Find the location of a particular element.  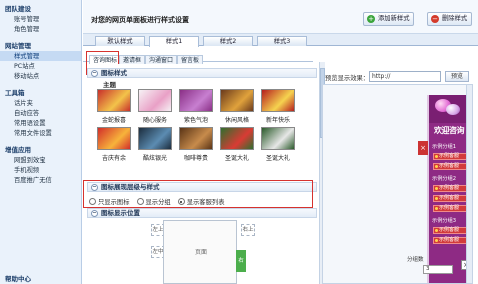

theme-option: 咖啡尊贵 is located at coordinates (196, 144).